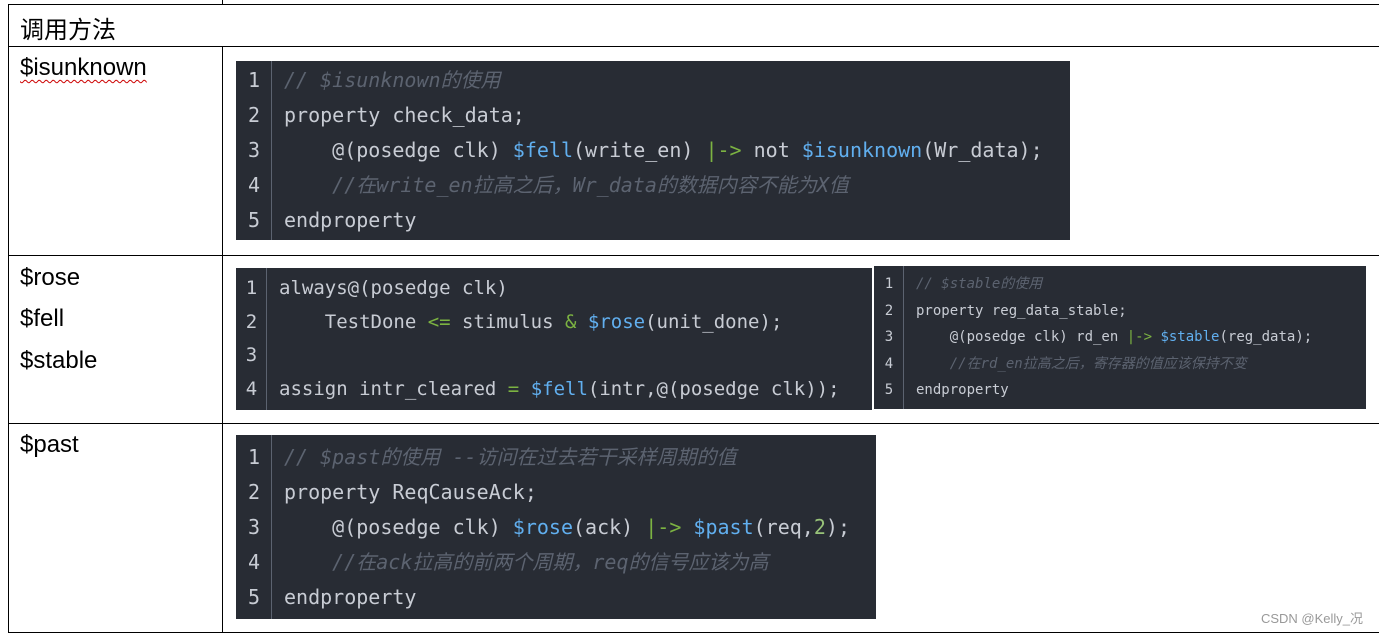  I want to click on code-line: always@(posedge clk), so click(559, 289).